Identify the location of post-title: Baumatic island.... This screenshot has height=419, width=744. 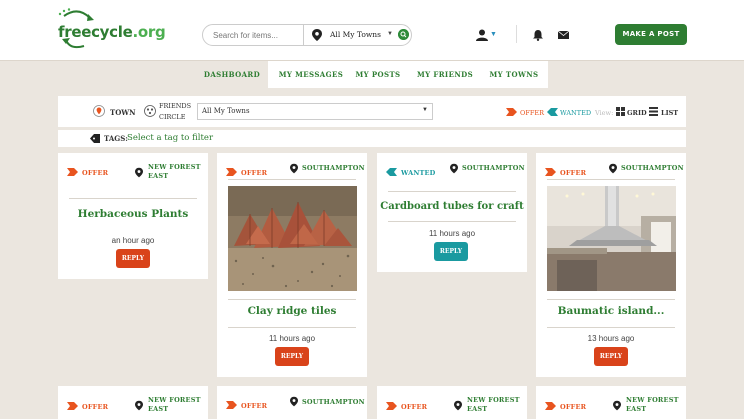
(611, 311).